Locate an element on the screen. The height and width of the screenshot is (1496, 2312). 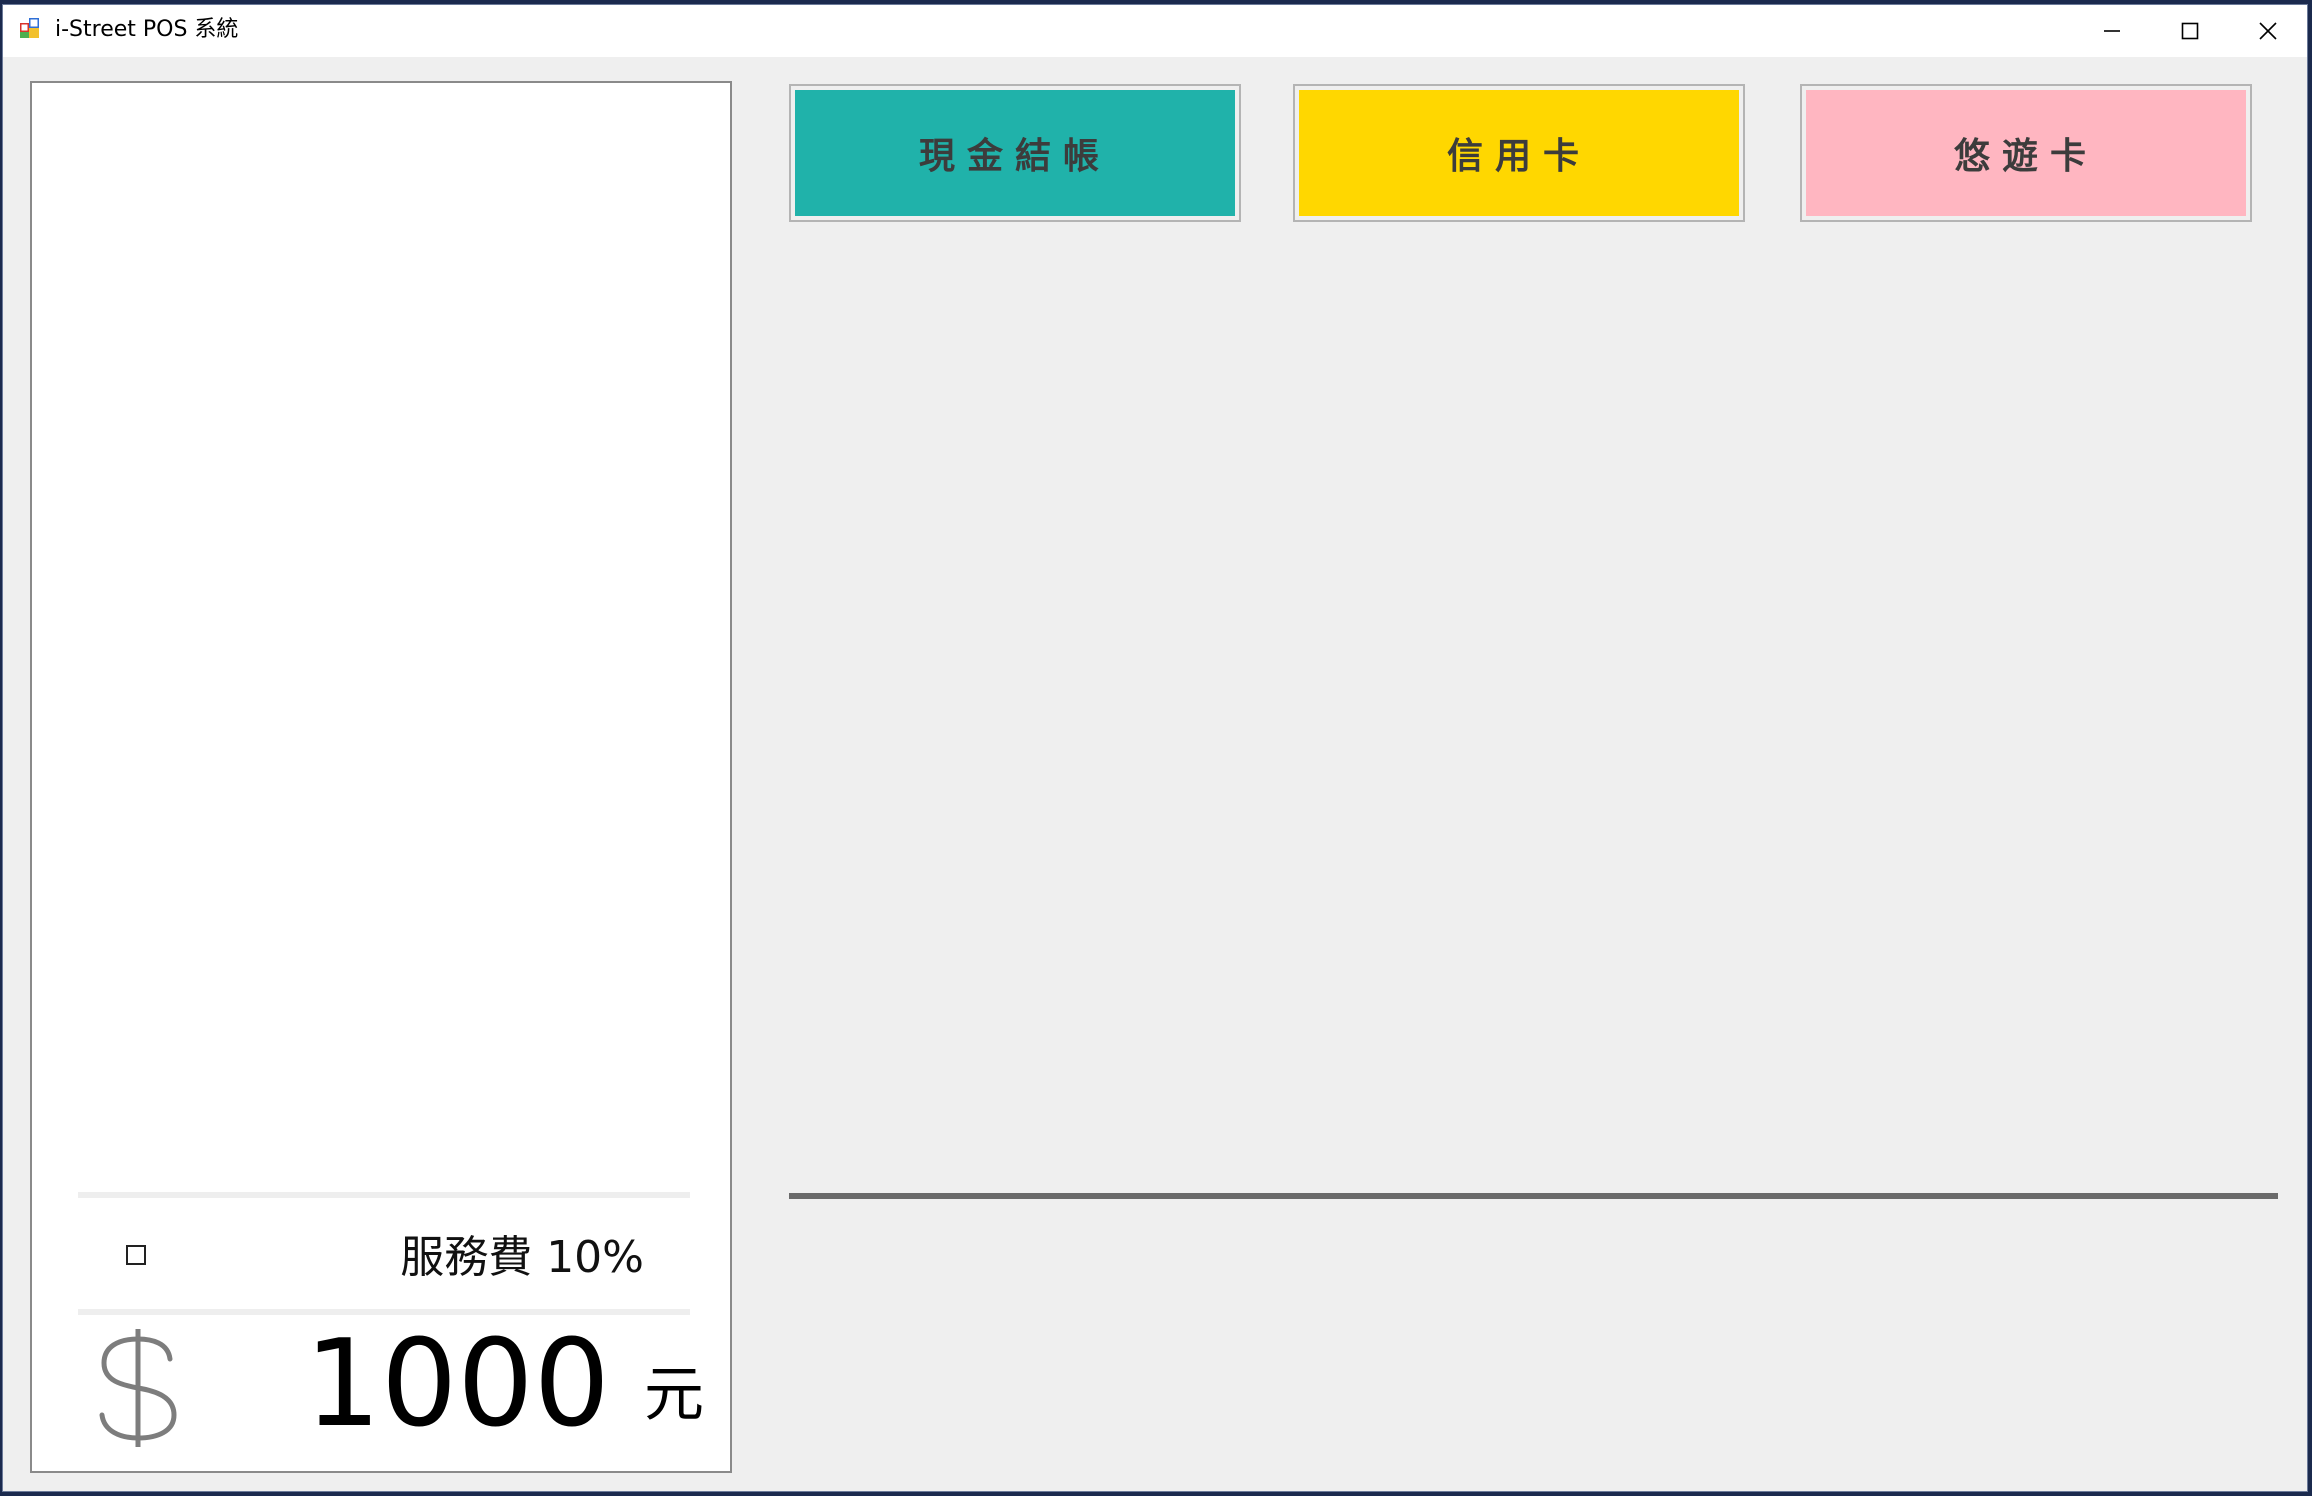
minimize-button is located at coordinates (2112, 31).